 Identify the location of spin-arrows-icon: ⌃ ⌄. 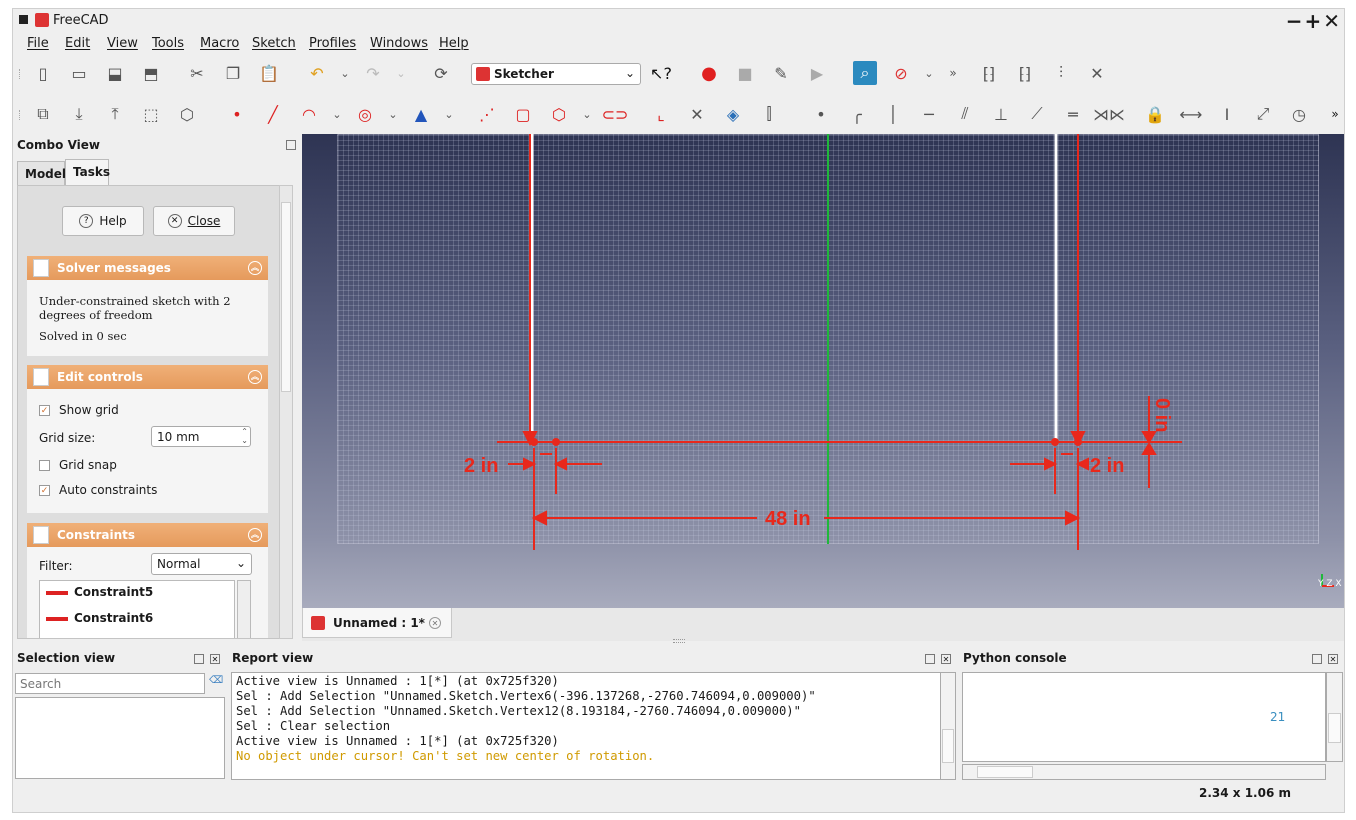
(244, 436).